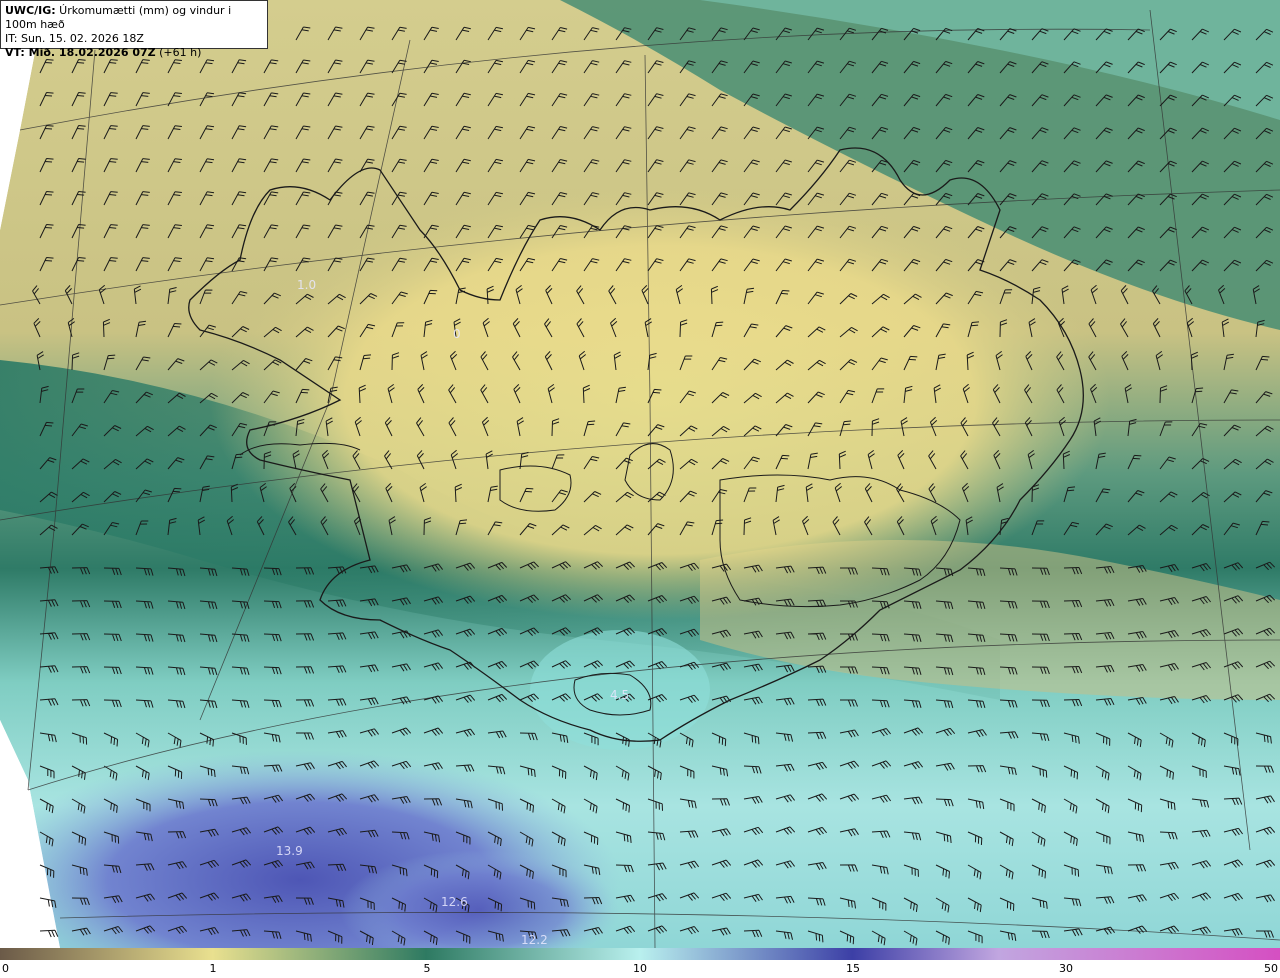 This screenshot has width=1280, height=978. What do you see at coordinates (457, 334) in the screenshot?
I see `label-0-west: 0` at bounding box center [457, 334].